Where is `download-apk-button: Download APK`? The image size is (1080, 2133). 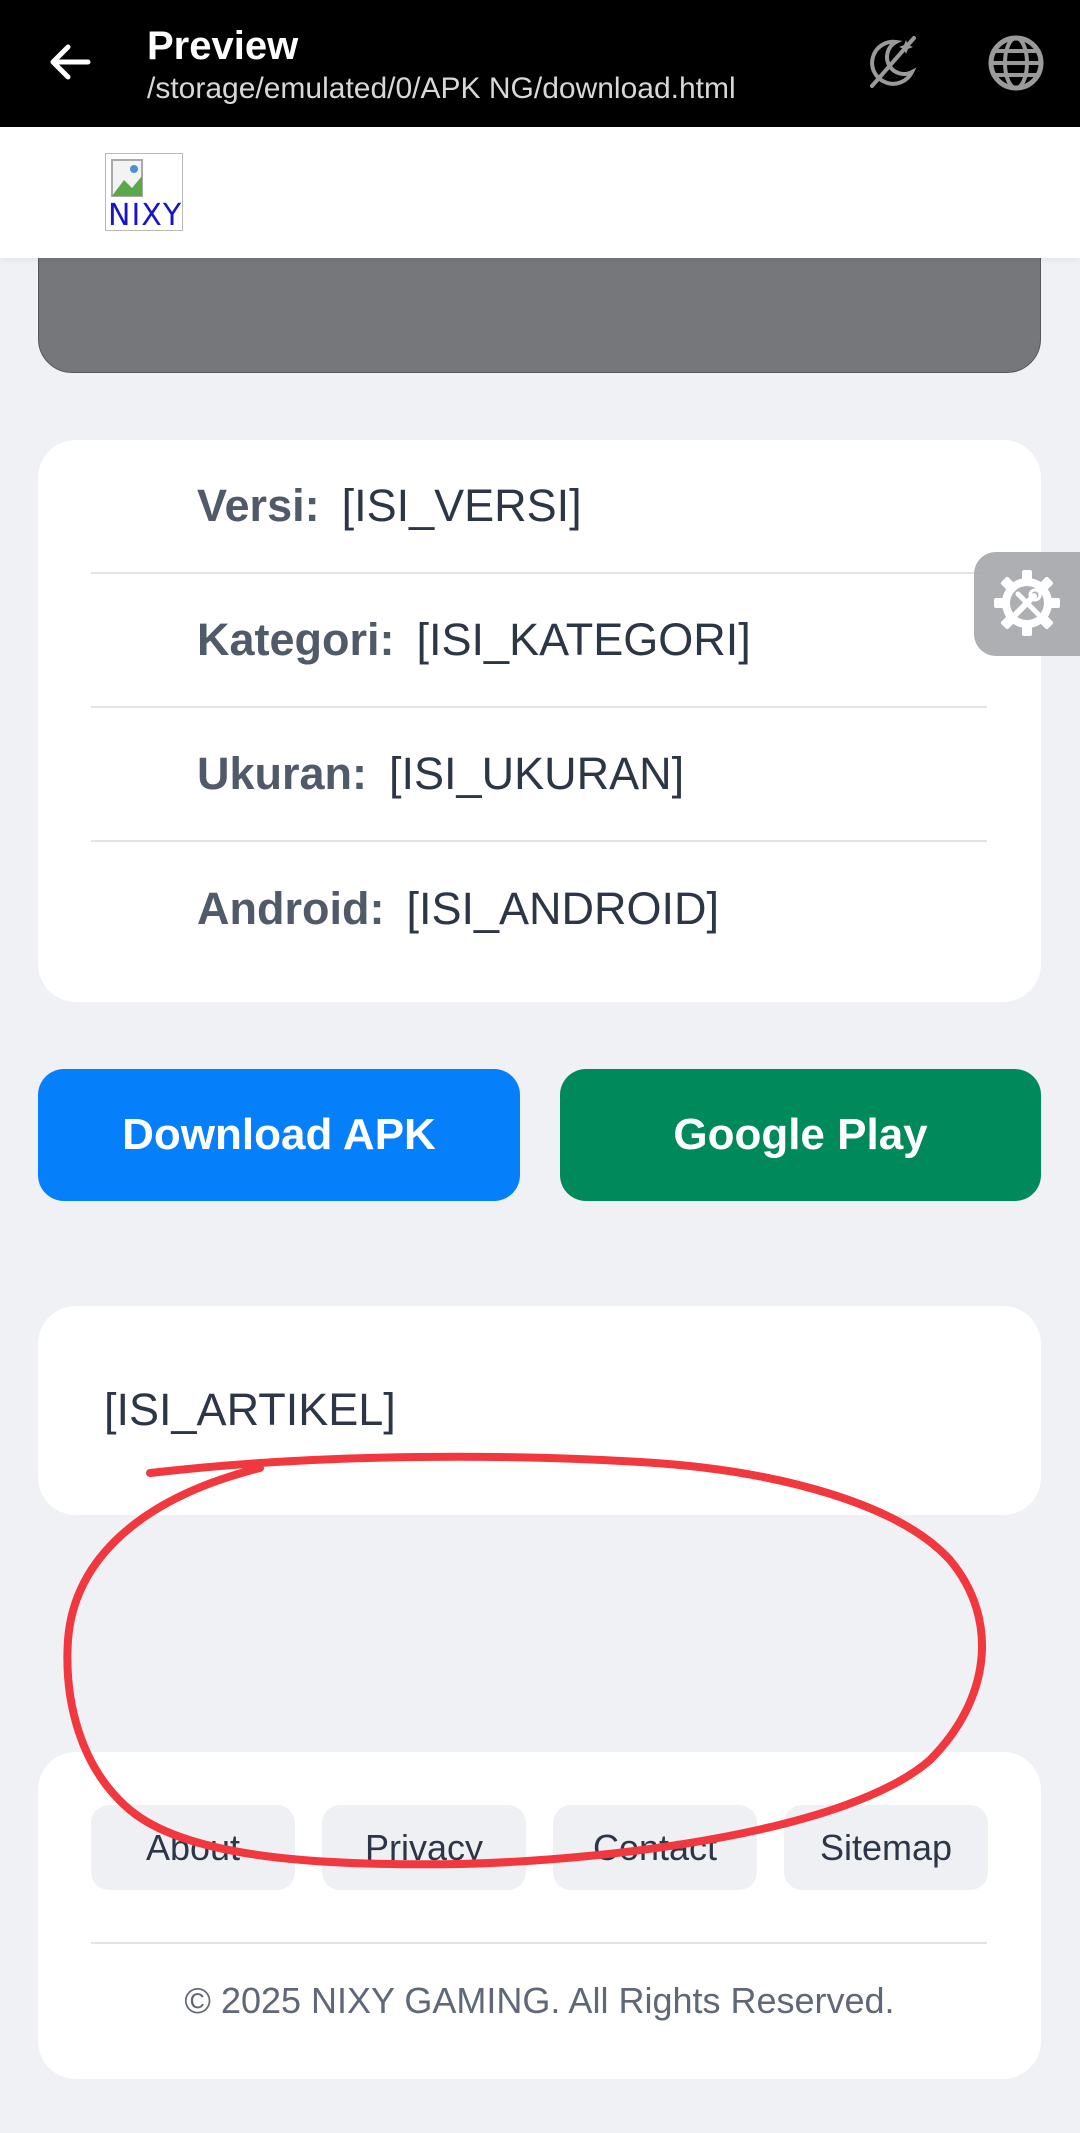
download-apk-button: Download APK is located at coordinates (279, 1135).